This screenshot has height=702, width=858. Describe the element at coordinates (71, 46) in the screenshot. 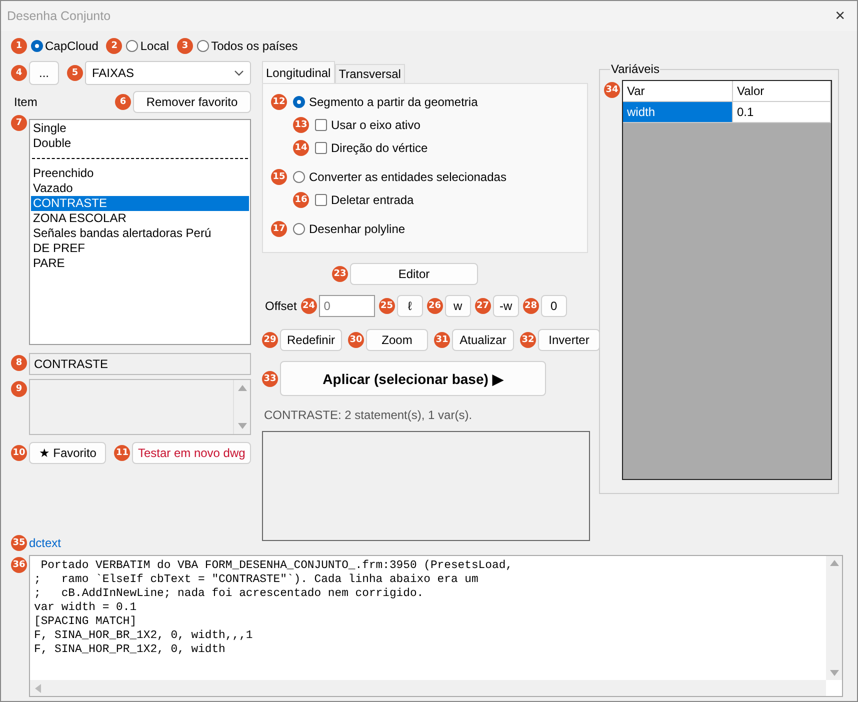

I see `radio-label: CapCloud` at that location.